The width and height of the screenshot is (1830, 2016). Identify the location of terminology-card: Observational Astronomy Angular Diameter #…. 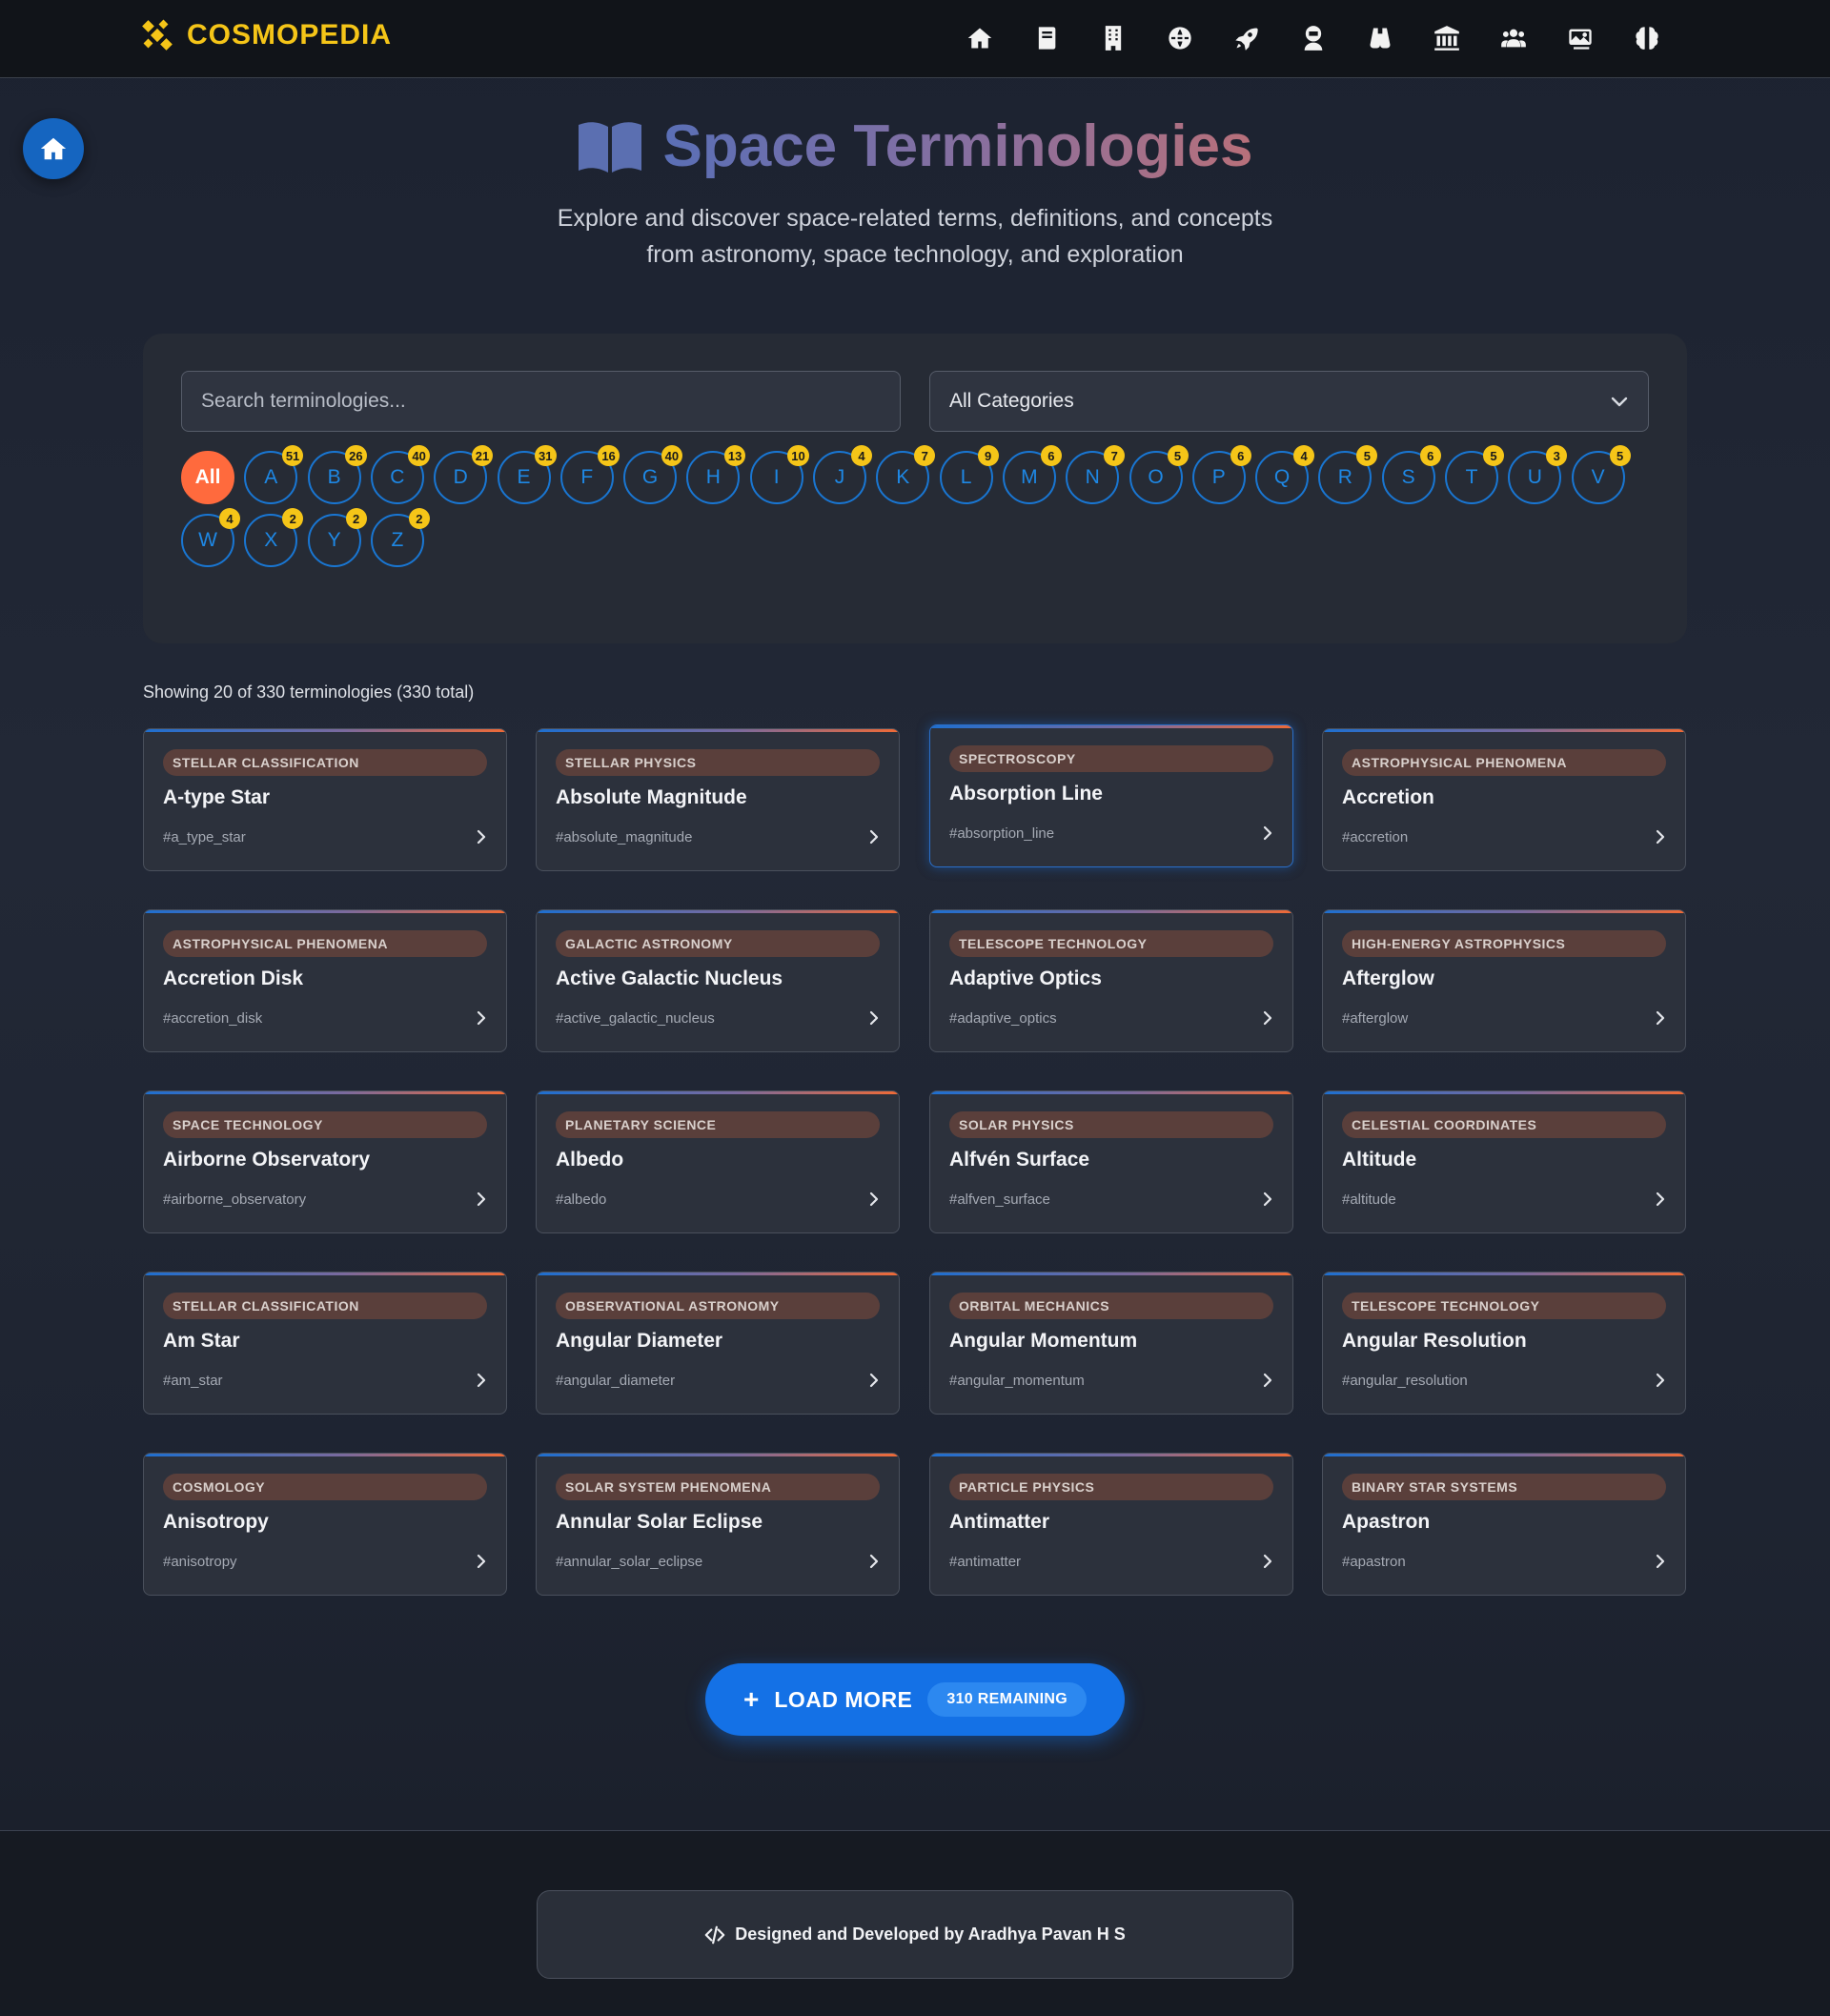
(718, 1343).